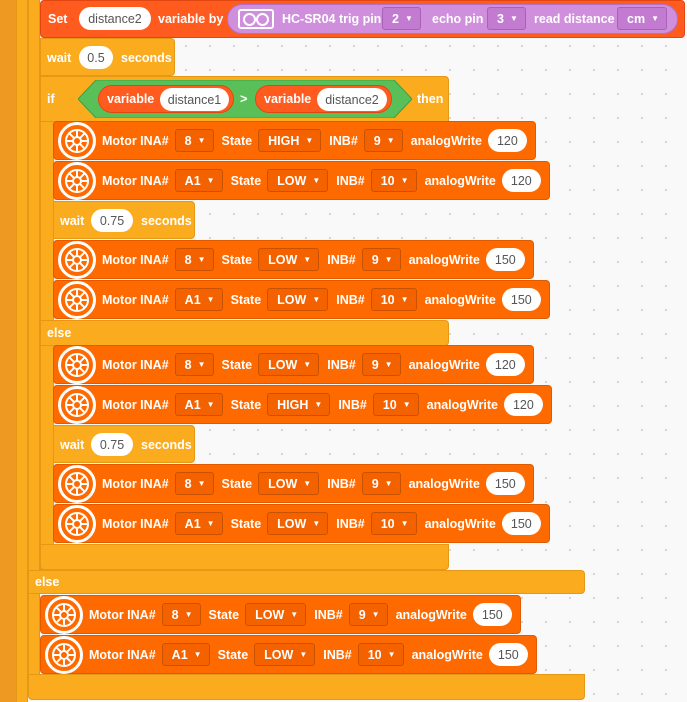 This screenshot has height=702, width=687. What do you see at coordinates (115, 18) in the screenshot?
I see `set-variable-input: distance2` at bounding box center [115, 18].